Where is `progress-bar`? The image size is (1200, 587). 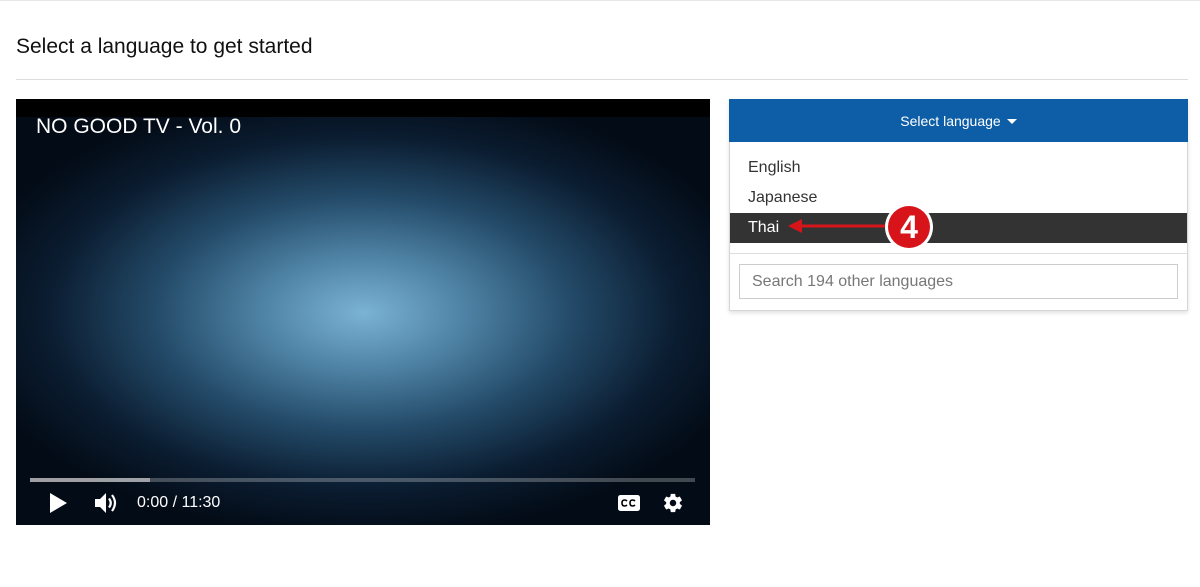 progress-bar is located at coordinates (362, 480).